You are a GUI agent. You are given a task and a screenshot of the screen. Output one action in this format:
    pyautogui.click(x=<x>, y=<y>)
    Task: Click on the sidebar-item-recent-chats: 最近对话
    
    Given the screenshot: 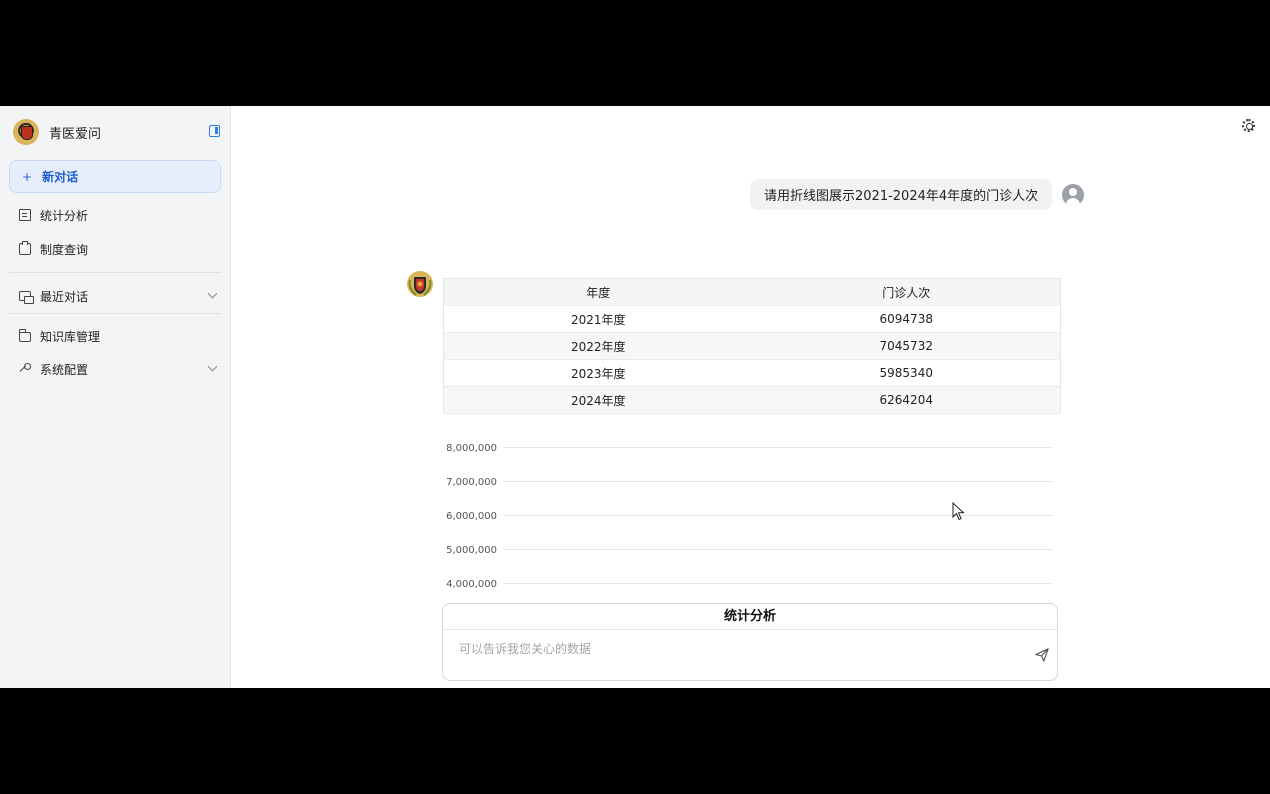 What is the action you would take?
    pyautogui.click(x=119, y=296)
    